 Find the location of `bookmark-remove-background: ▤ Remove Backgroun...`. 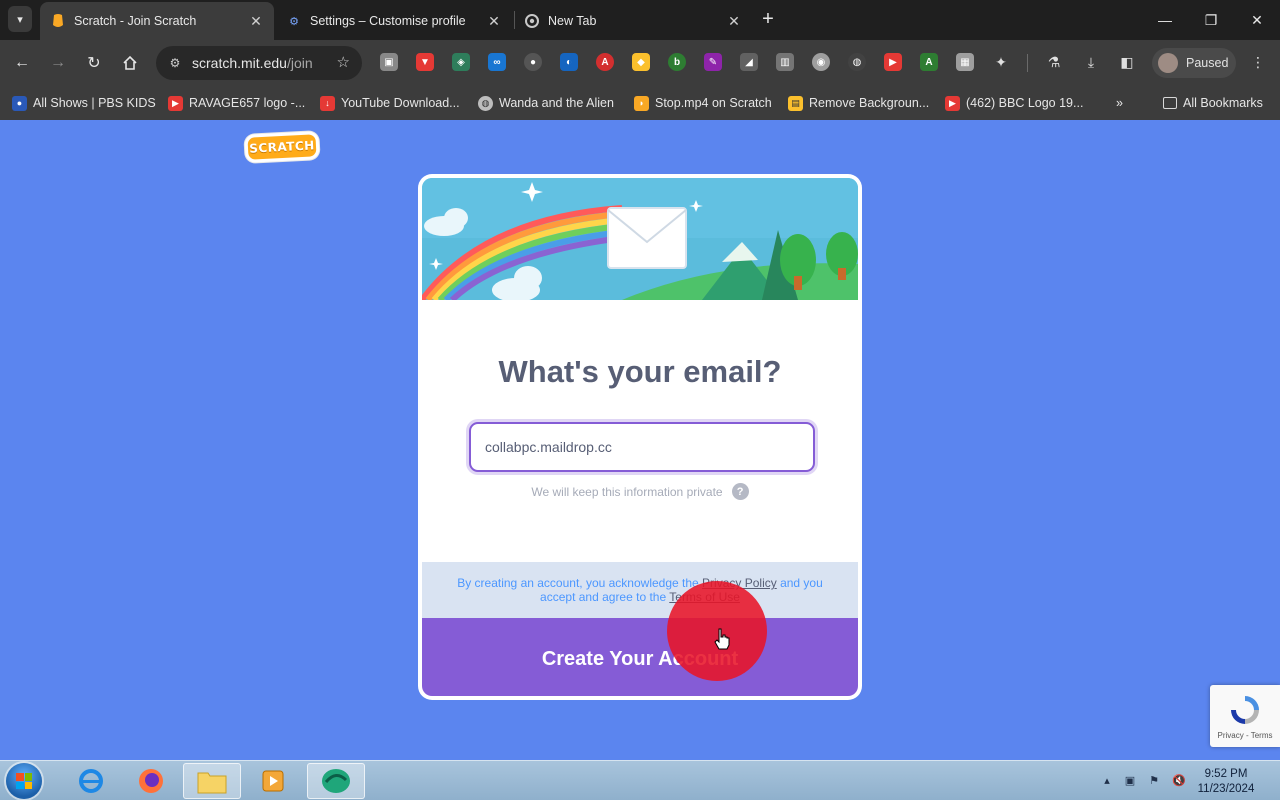

bookmark-remove-background: ▤ Remove Backgroun... is located at coordinates (858, 103).